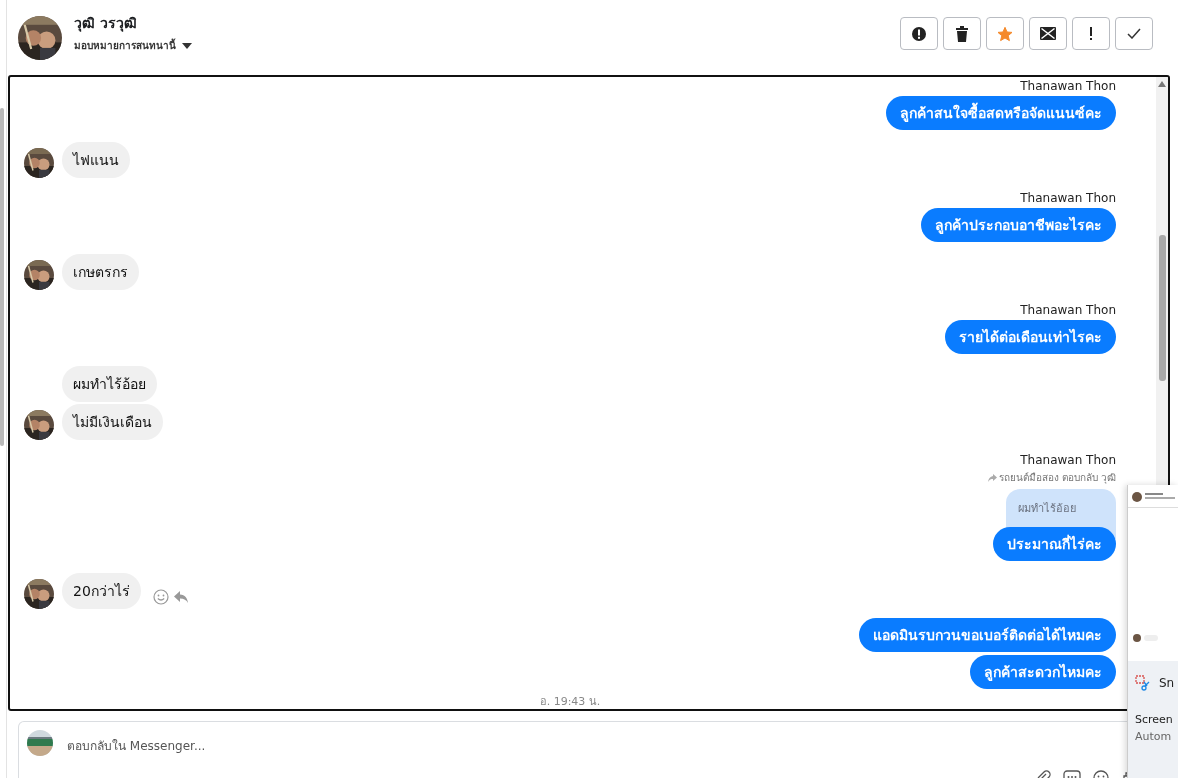 The image size is (1178, 778). Describe the element at coordinates (96, 160) in the screenshot. I see `incoming-message: ไฟแนน` at that location.